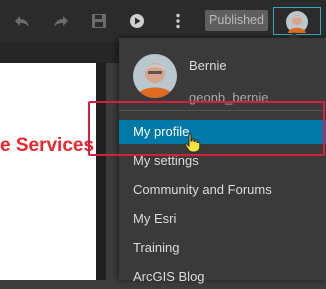 The width and height of the screenshot is (326, 289). Describe the element at coordinates (99, 21) in the screenshot. I see `save-icon` at that location.